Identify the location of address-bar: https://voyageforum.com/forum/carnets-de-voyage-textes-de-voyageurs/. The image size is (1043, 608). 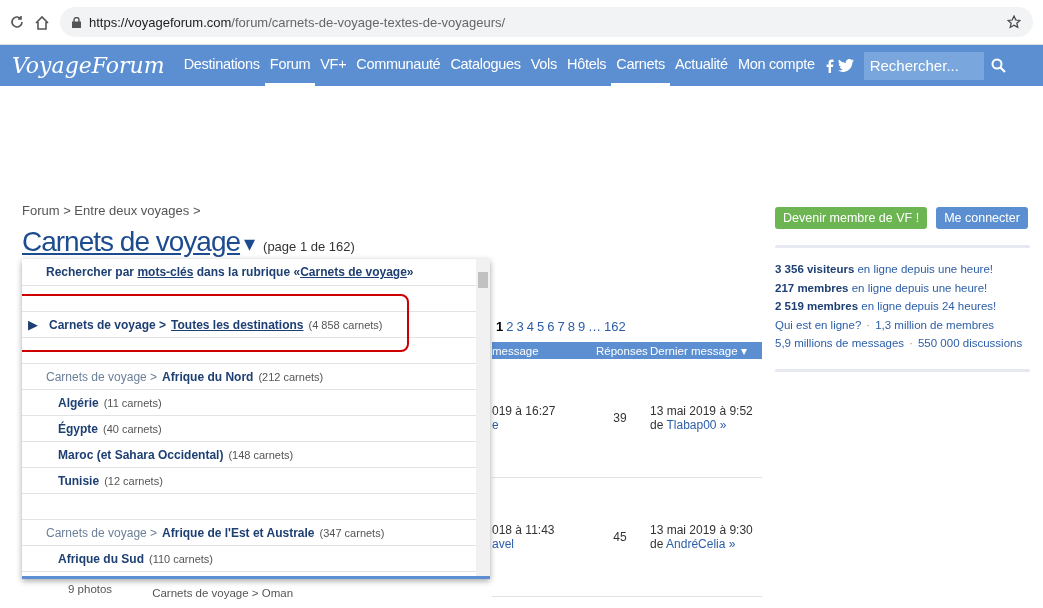
(546, 22).